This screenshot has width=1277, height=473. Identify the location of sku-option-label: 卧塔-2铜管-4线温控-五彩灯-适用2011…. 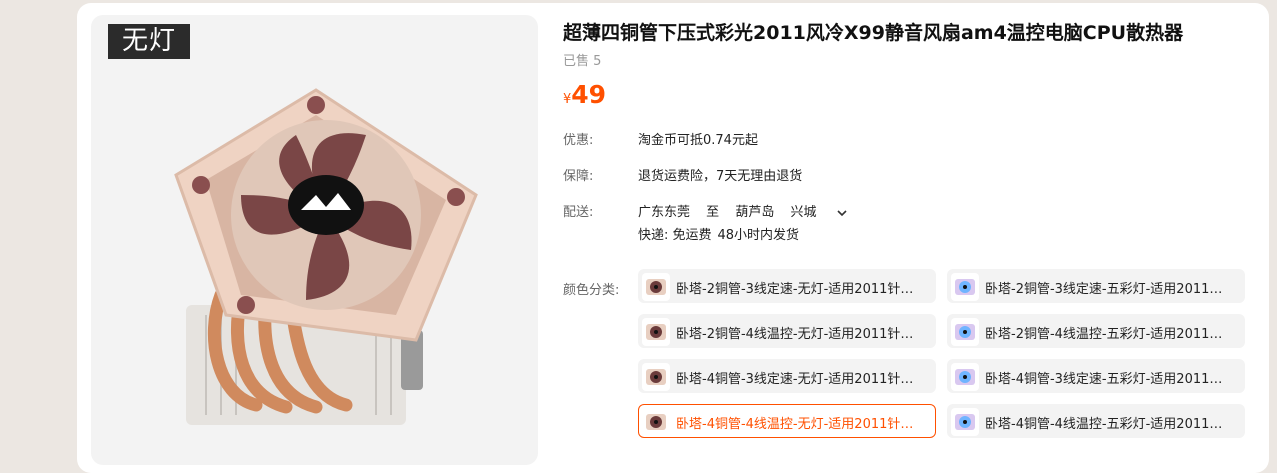
(1104, 334).